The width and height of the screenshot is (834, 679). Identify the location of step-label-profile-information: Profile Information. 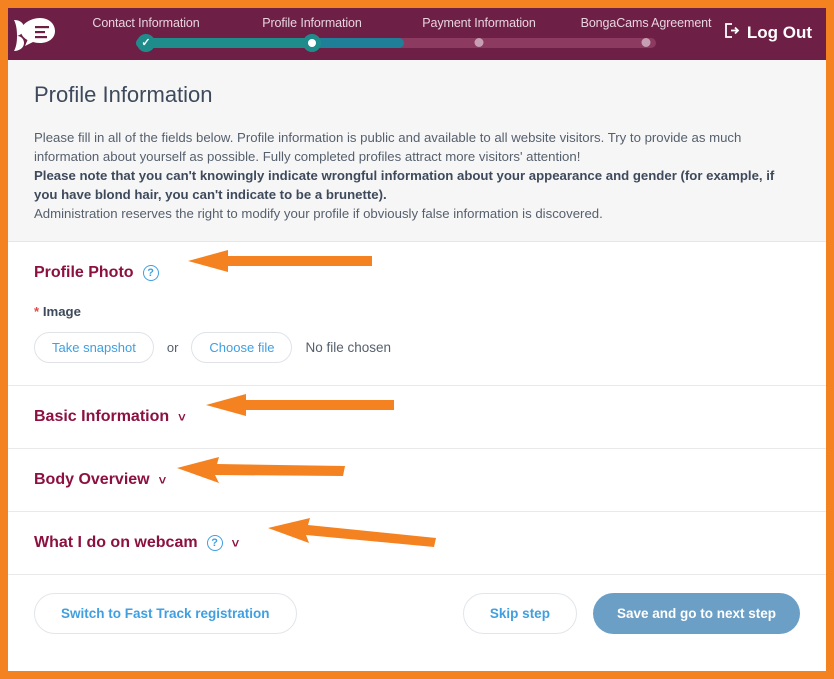
(312, 23).